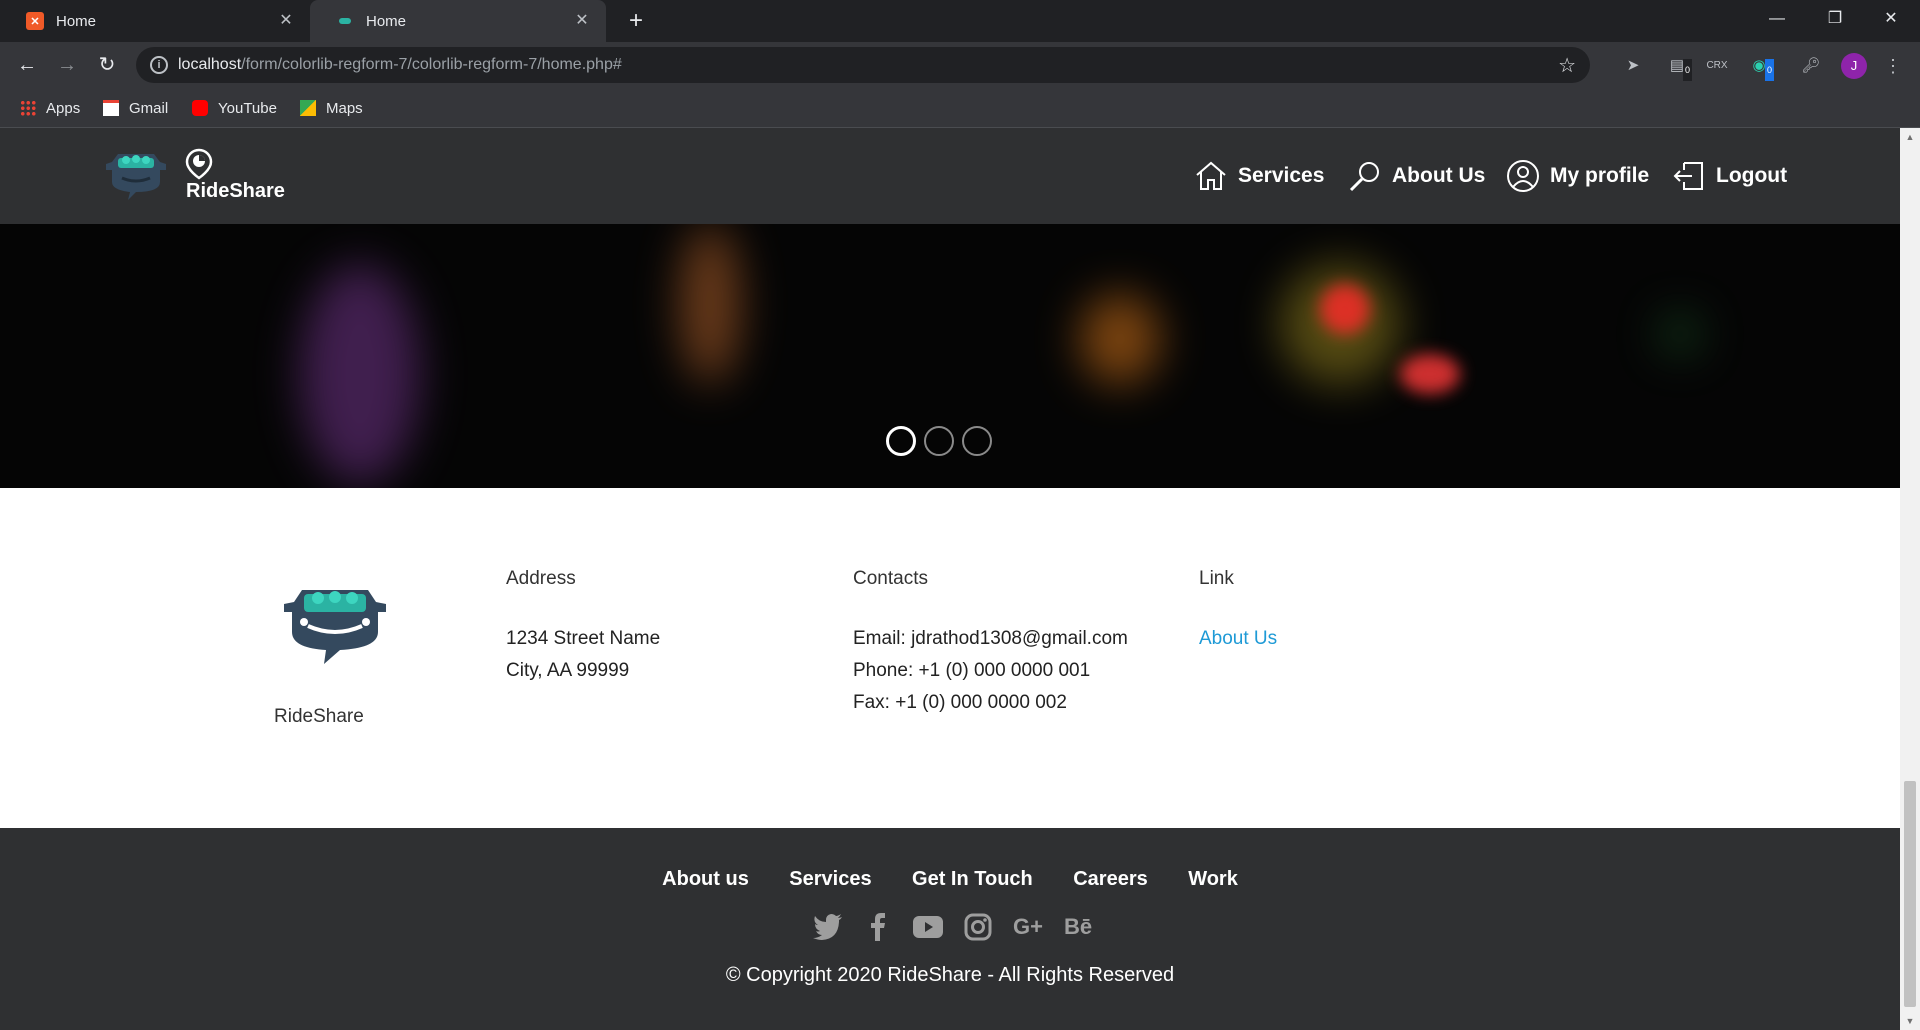 The height and width of the screenshot is (1030, 1920). Describe the element at coordinates (1910, 137) in the screenshot. I see `scroll-up-arrow-icon: ▲` at that location.